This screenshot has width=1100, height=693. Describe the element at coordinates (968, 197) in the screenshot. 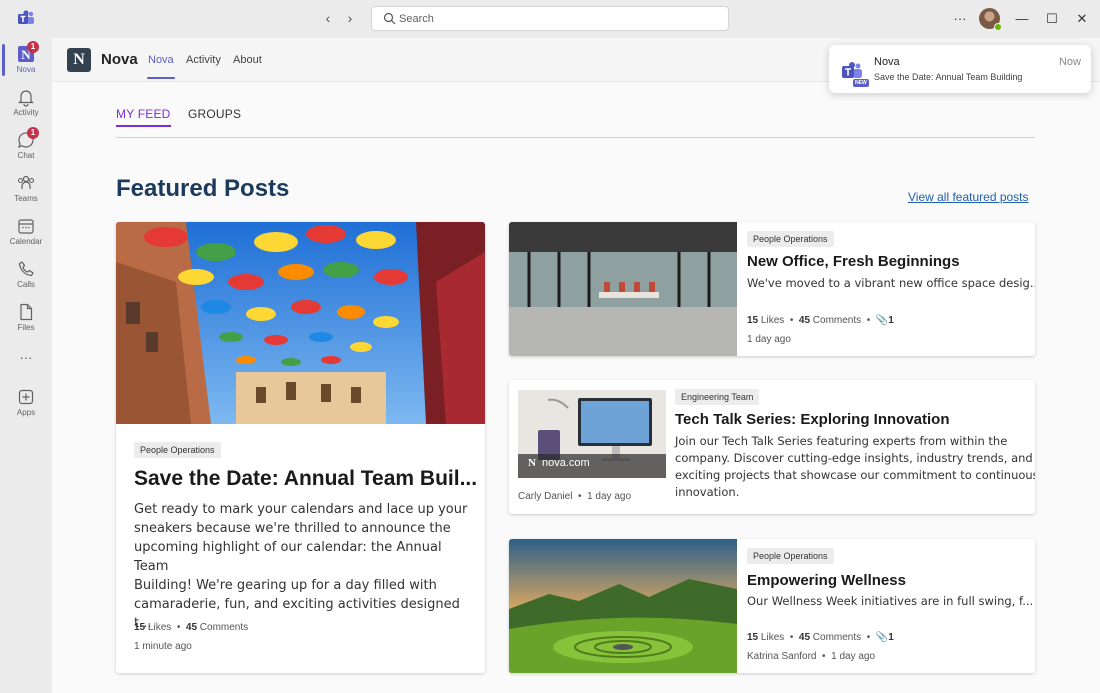

I see `view-all-link: View all featured posts` at that location.